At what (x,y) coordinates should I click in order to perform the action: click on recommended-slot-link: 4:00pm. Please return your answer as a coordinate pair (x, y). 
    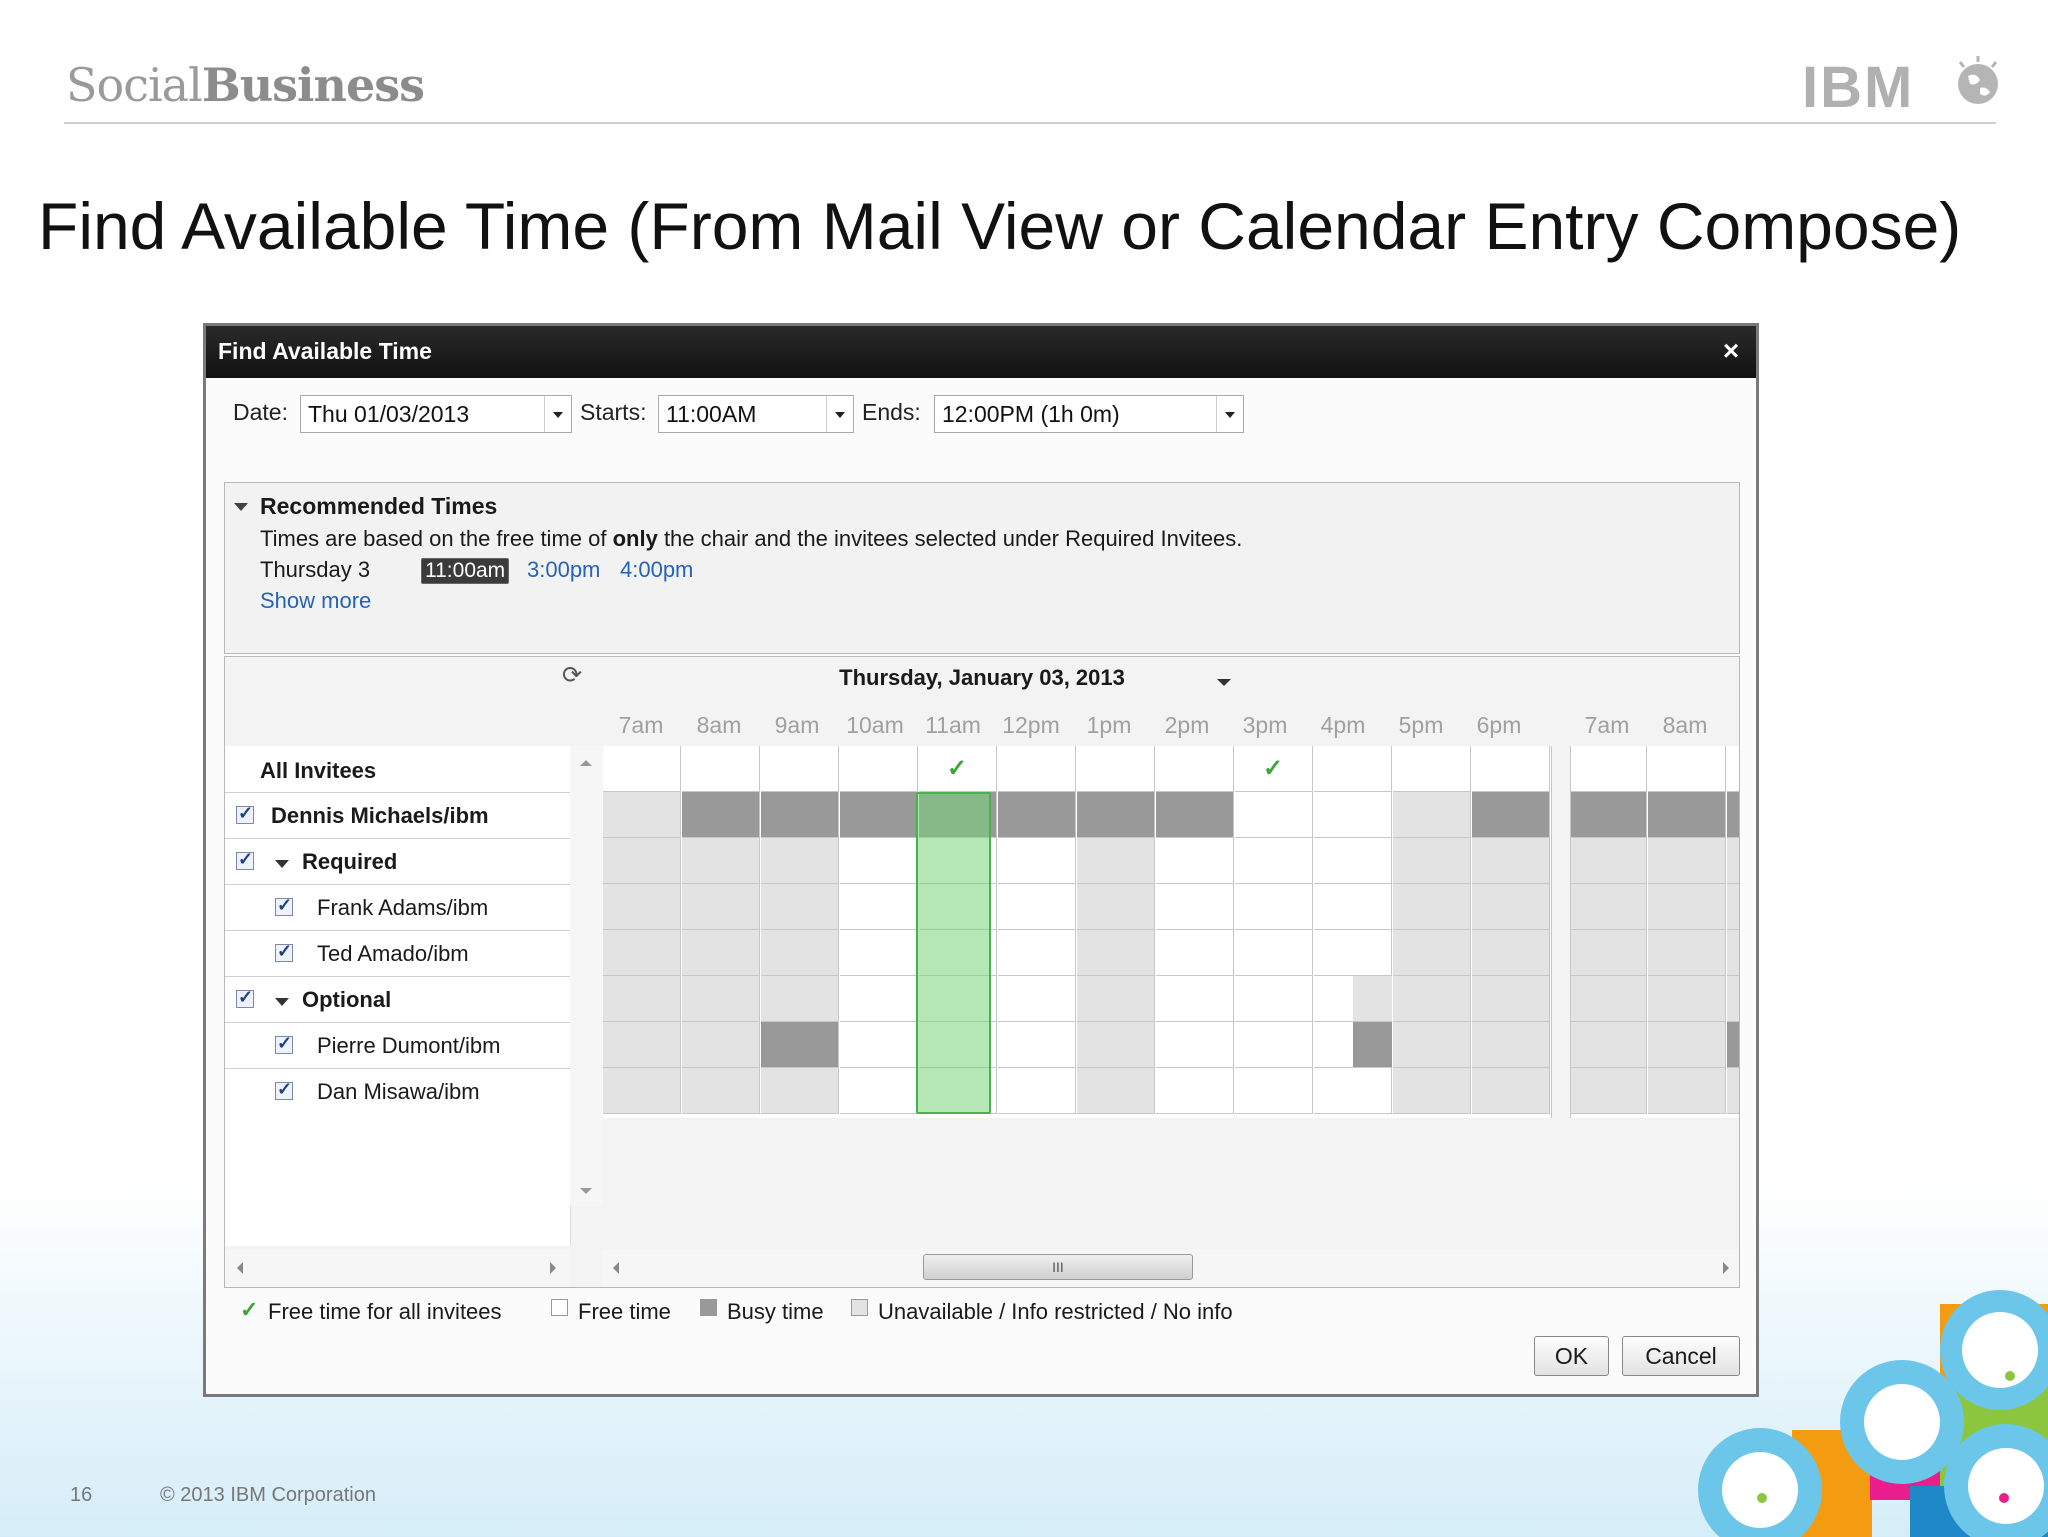
    Looking at the image, I should click on (656, 570).